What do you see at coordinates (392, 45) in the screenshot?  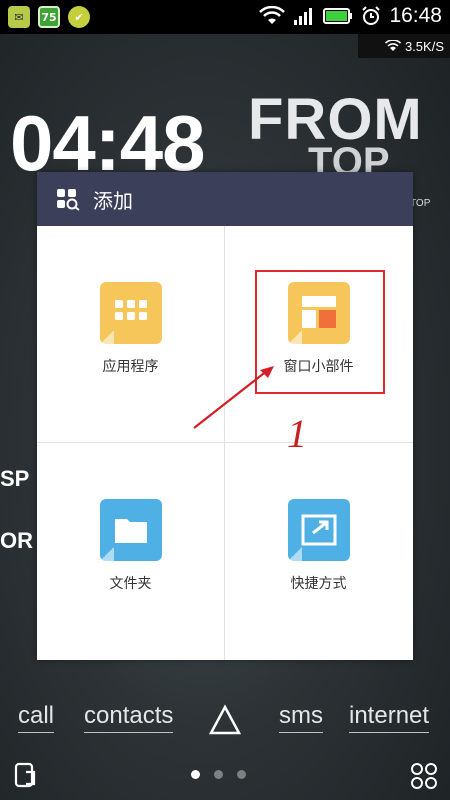 I see `wifi-small-icon` at bounding box center [392, 45].